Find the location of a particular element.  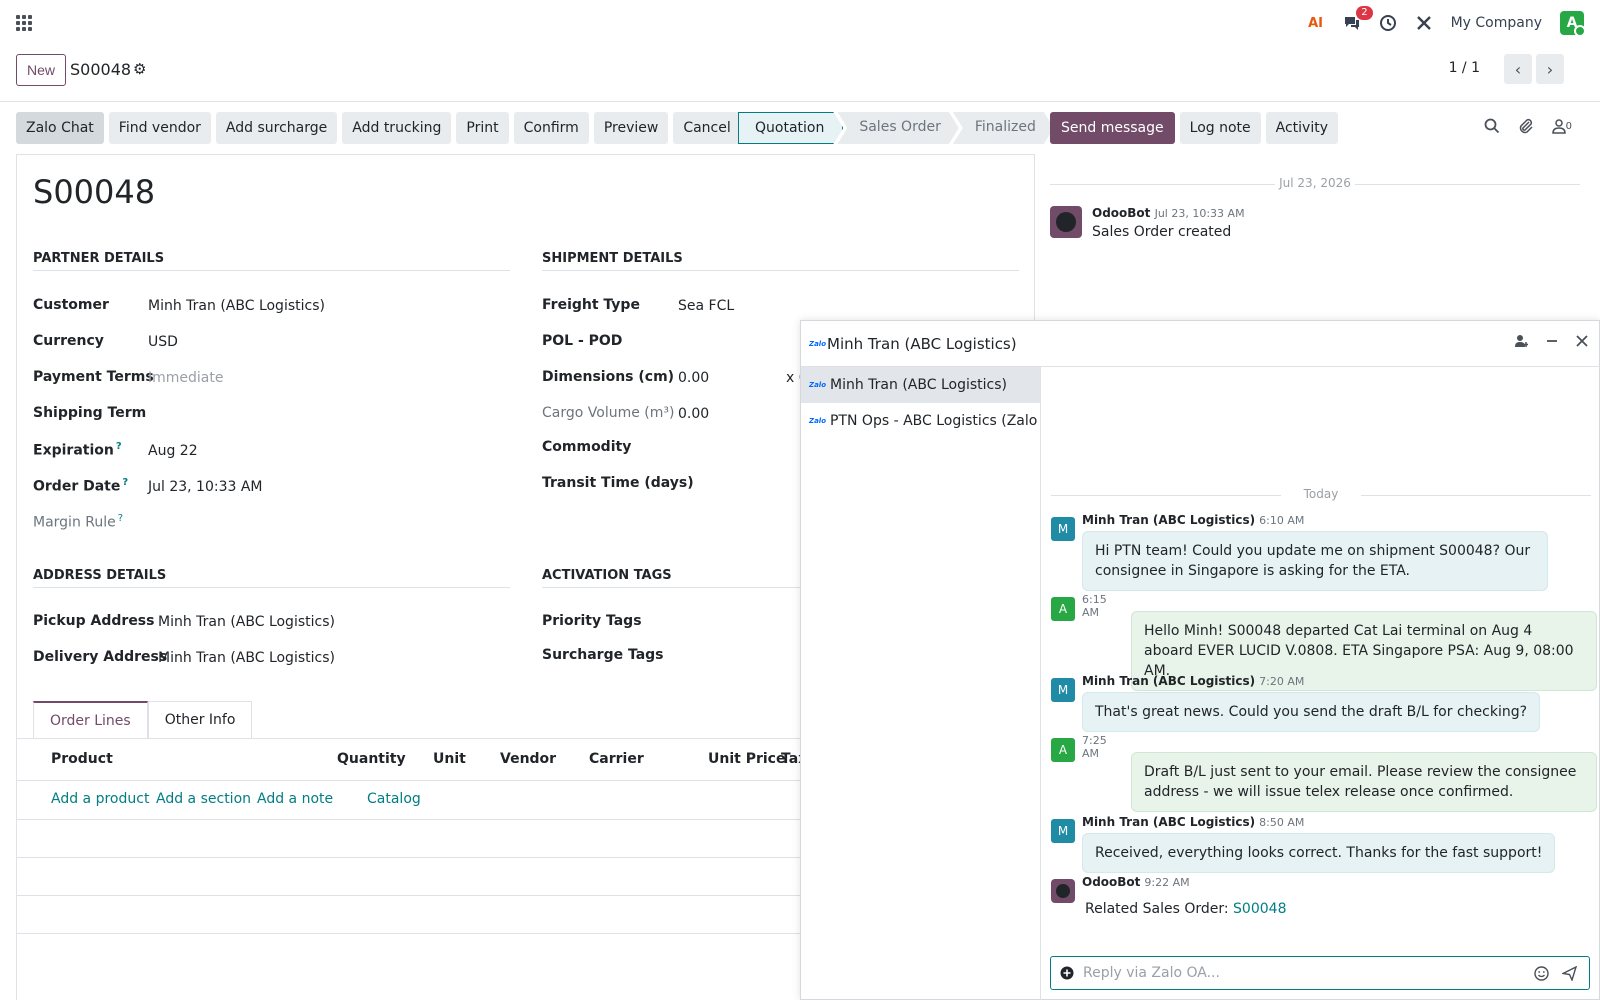

conversation-item: Zalo Minh Tran (ABC Logistics) is located at coordinates (920, 385).